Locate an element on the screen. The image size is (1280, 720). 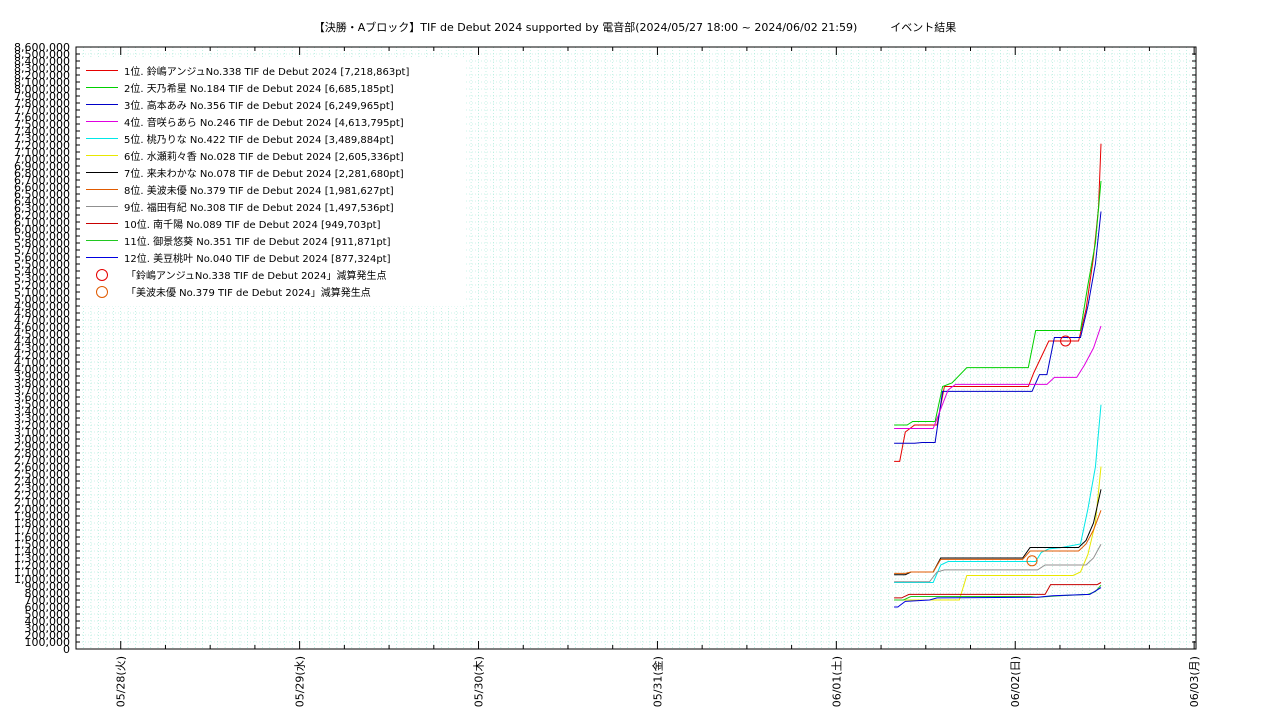
series-lines is located at coordinates (998, 375).